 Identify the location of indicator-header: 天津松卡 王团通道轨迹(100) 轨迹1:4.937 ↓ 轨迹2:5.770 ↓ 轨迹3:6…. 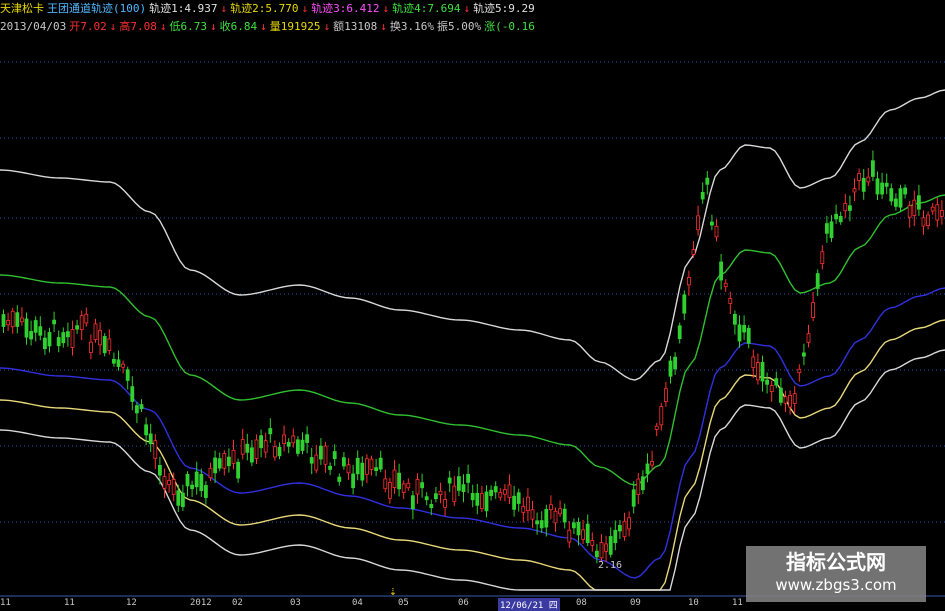
(267, 18).